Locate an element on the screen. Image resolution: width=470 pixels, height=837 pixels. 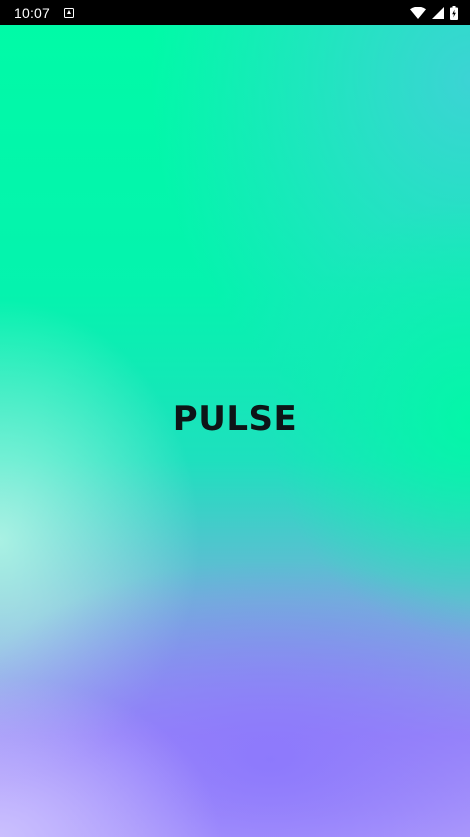
status-bar: 10:07 is located at coordinates (235, 12).